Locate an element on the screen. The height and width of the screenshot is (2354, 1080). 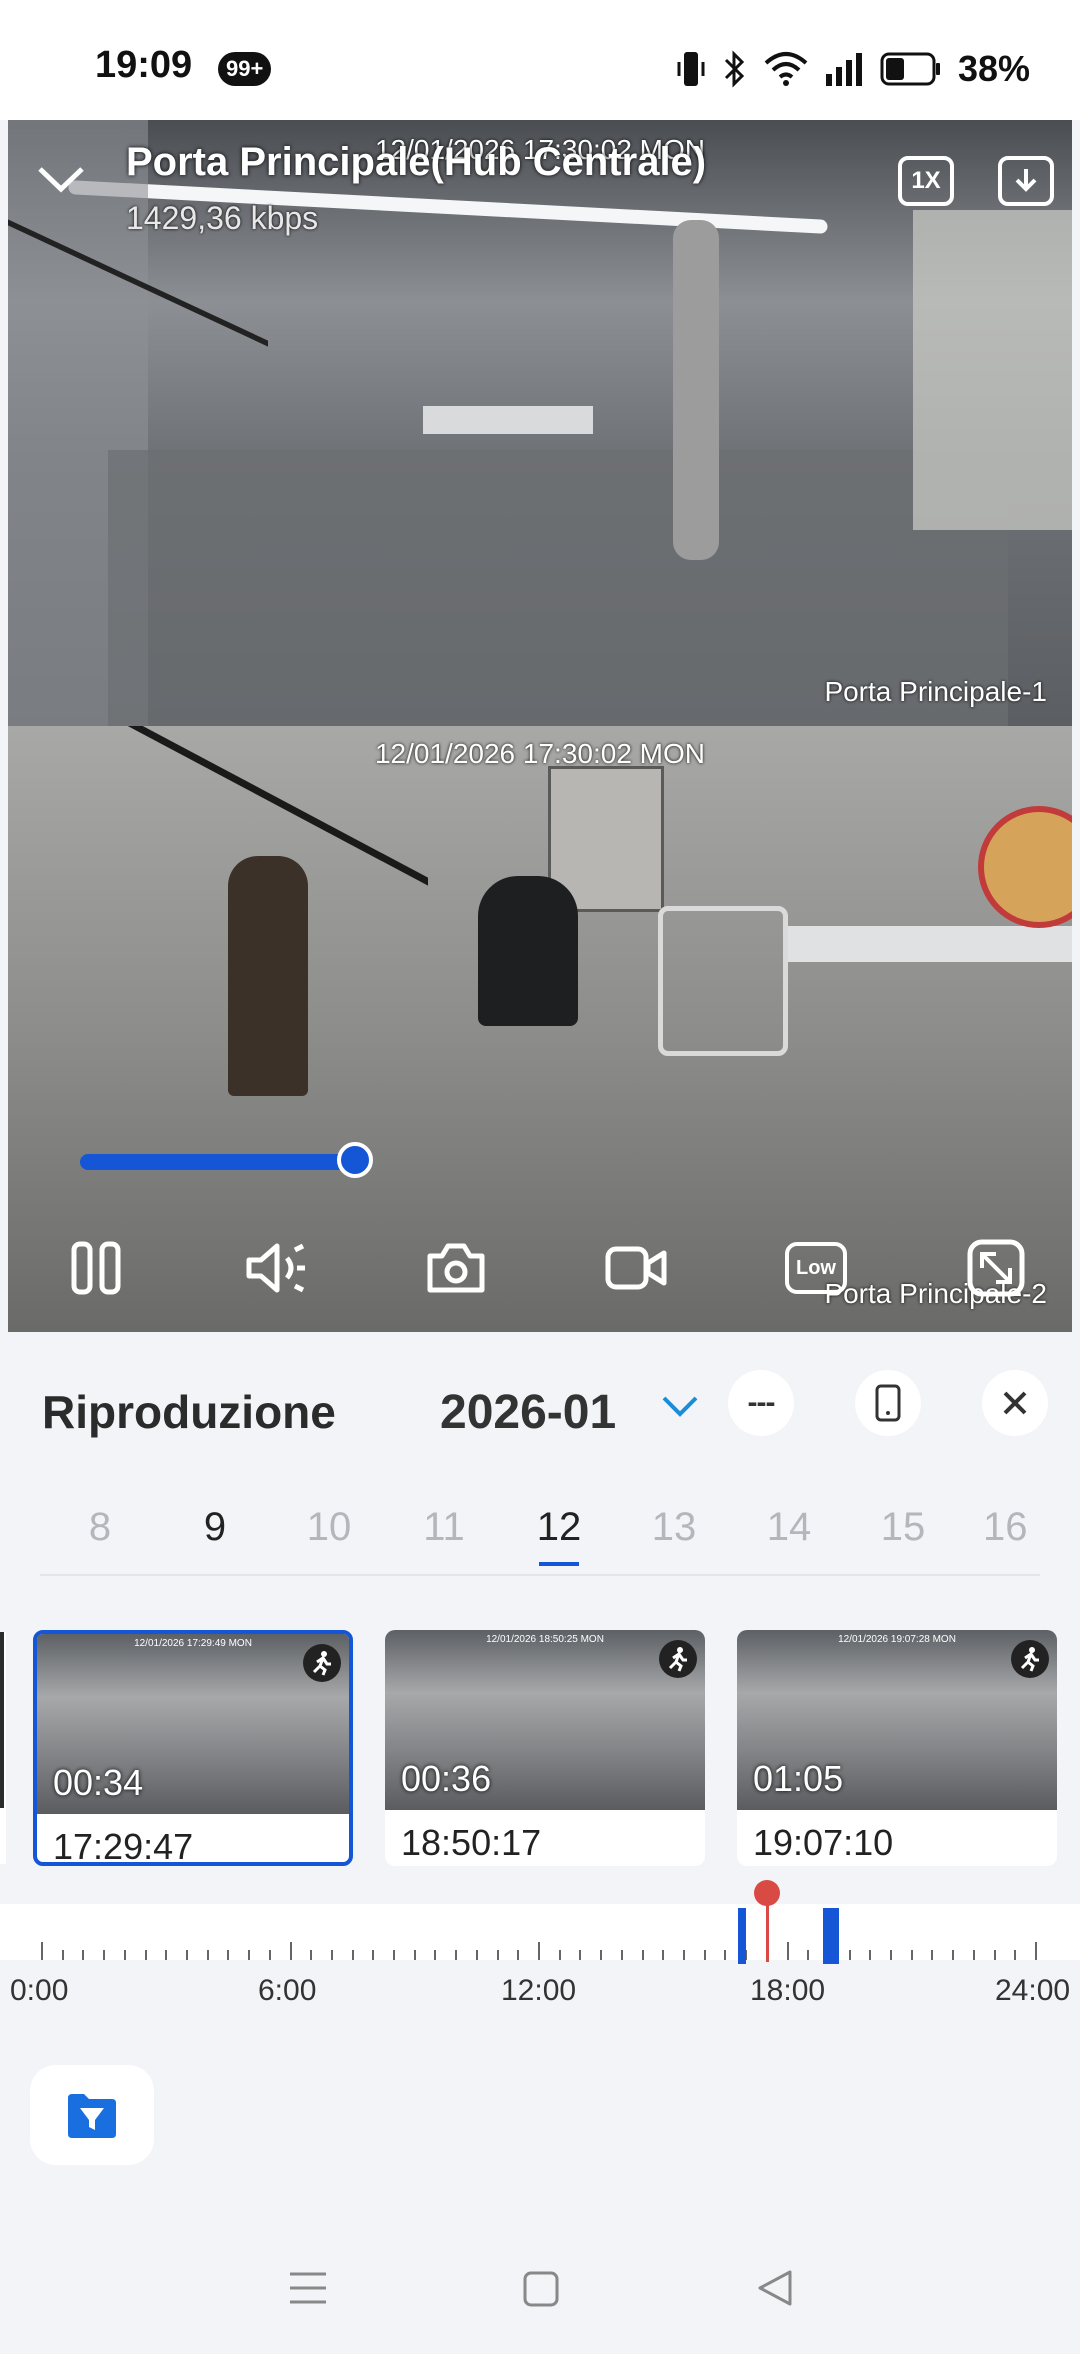
day-item: 13 is located at coordinates (674, 1527).